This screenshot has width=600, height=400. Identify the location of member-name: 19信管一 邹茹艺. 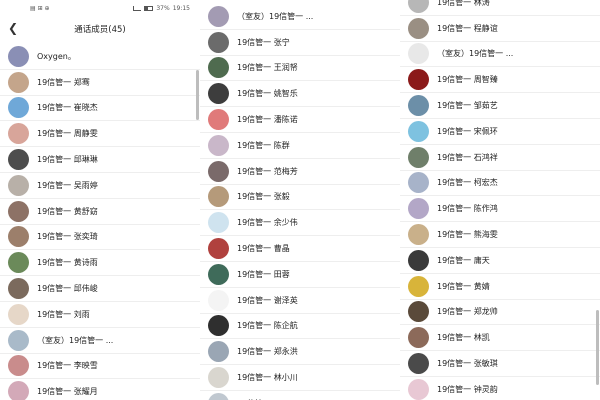
(467, 106).